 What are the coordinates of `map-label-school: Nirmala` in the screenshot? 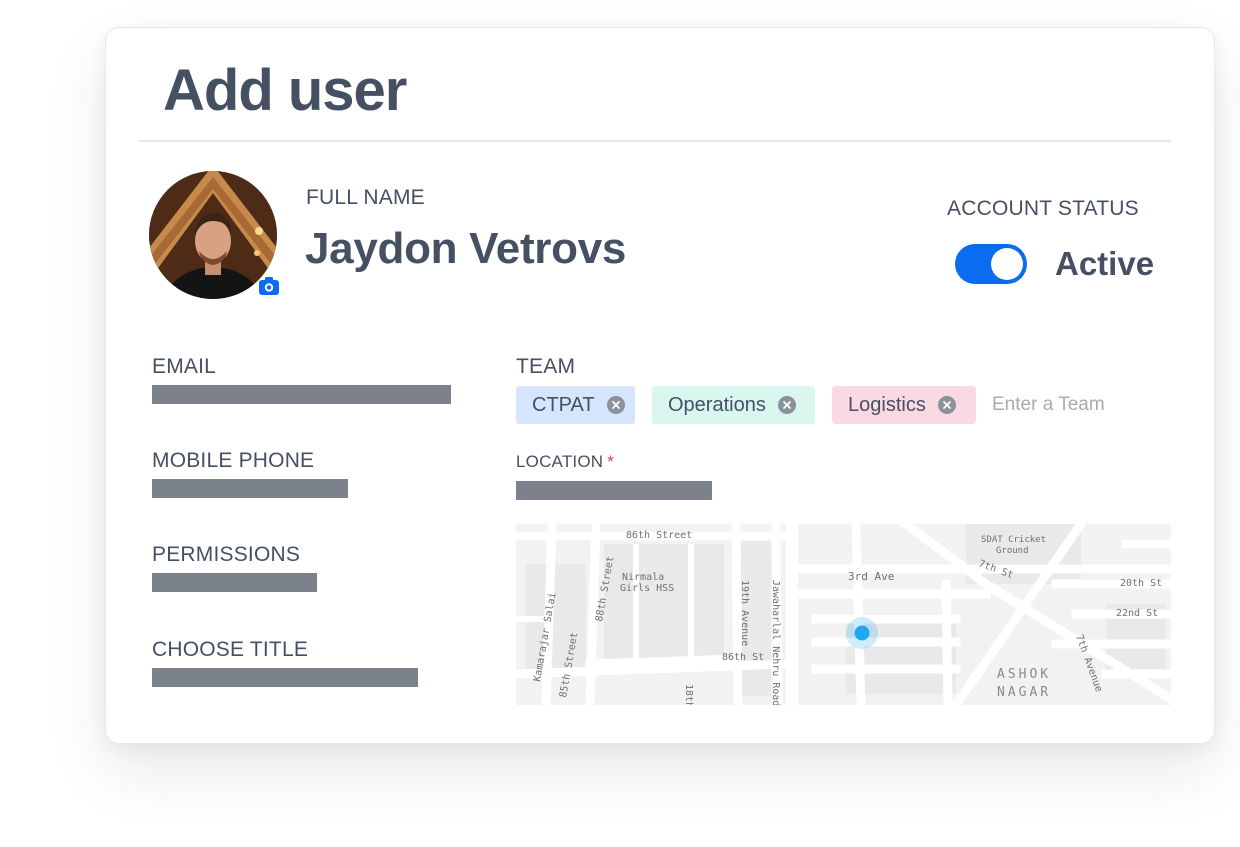 It's located at (643, 577).